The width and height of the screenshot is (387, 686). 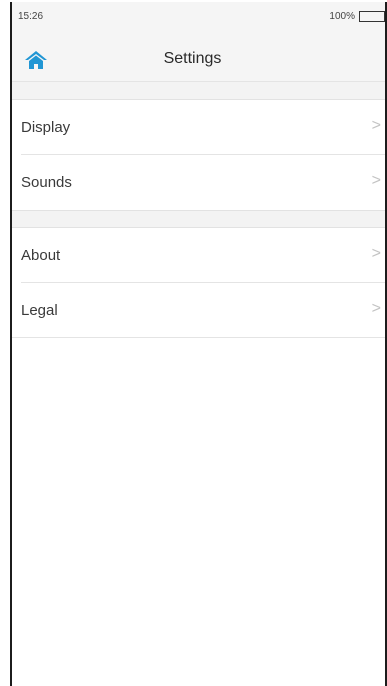 What do you see at coordinates (31, 16) in the screenshot?
I see `status-time: 15:26` at bounding box center [31, 16].